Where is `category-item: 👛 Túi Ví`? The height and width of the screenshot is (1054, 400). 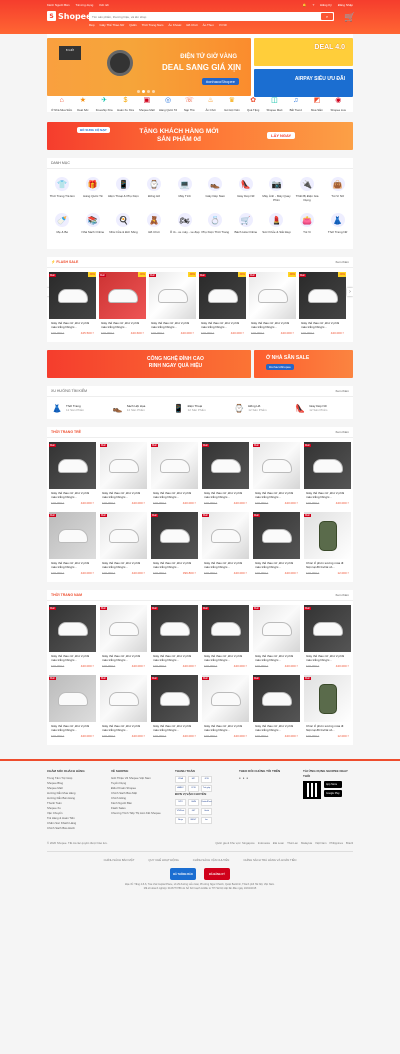 category-item: 👛 Túi Ví is located at coordinates (307, 227).